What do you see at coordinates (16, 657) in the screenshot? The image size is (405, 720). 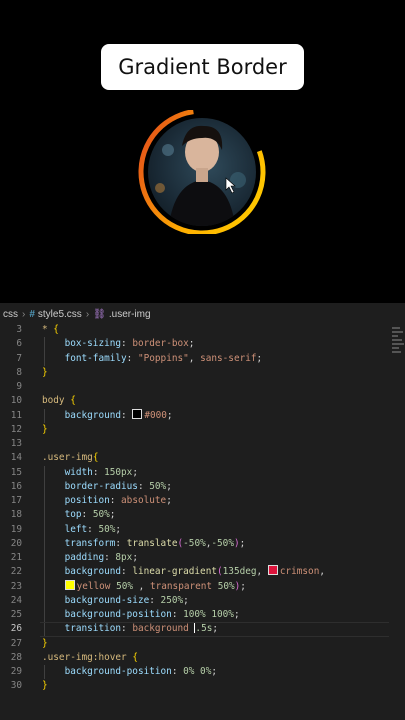 I see `line-number: 28` at bounding box center [16, 657].